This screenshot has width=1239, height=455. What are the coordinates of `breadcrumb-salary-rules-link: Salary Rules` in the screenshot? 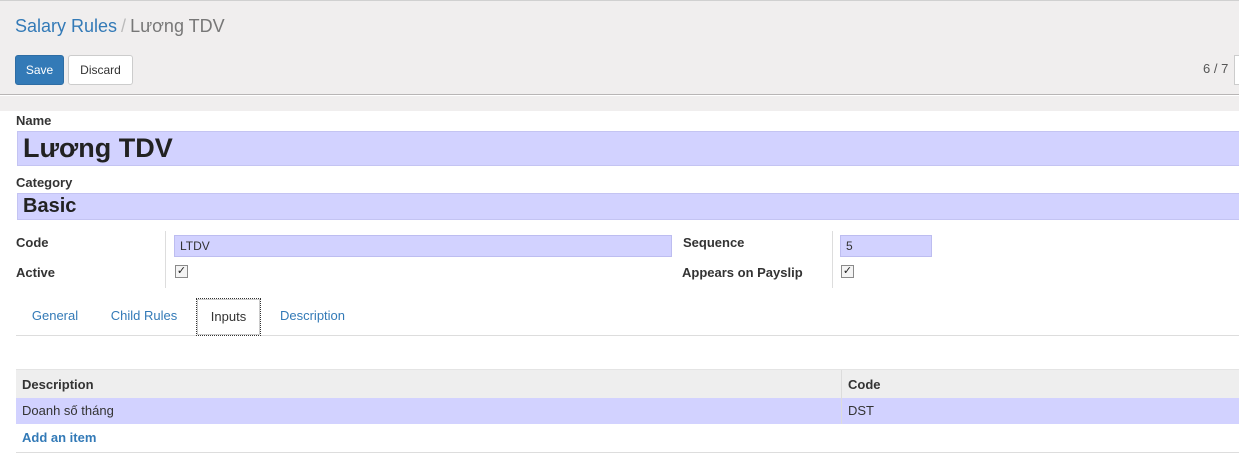 It's located at (66, 26).